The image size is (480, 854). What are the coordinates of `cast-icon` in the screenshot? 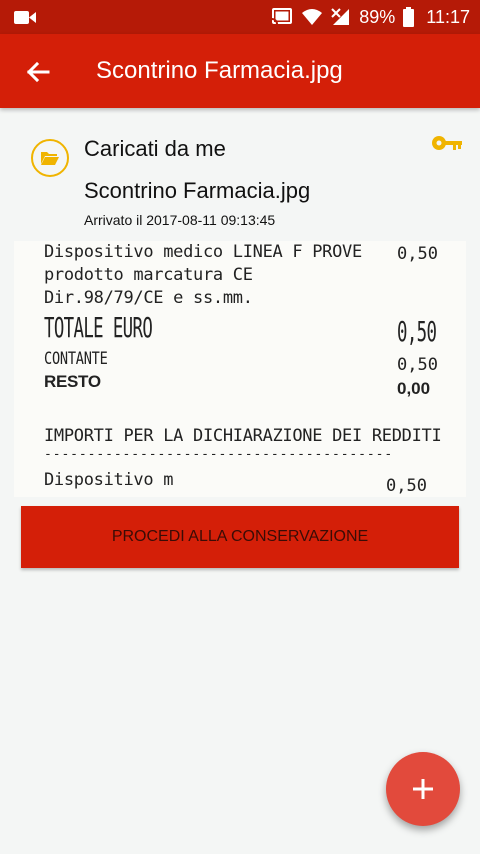 It's located at (282, 16).